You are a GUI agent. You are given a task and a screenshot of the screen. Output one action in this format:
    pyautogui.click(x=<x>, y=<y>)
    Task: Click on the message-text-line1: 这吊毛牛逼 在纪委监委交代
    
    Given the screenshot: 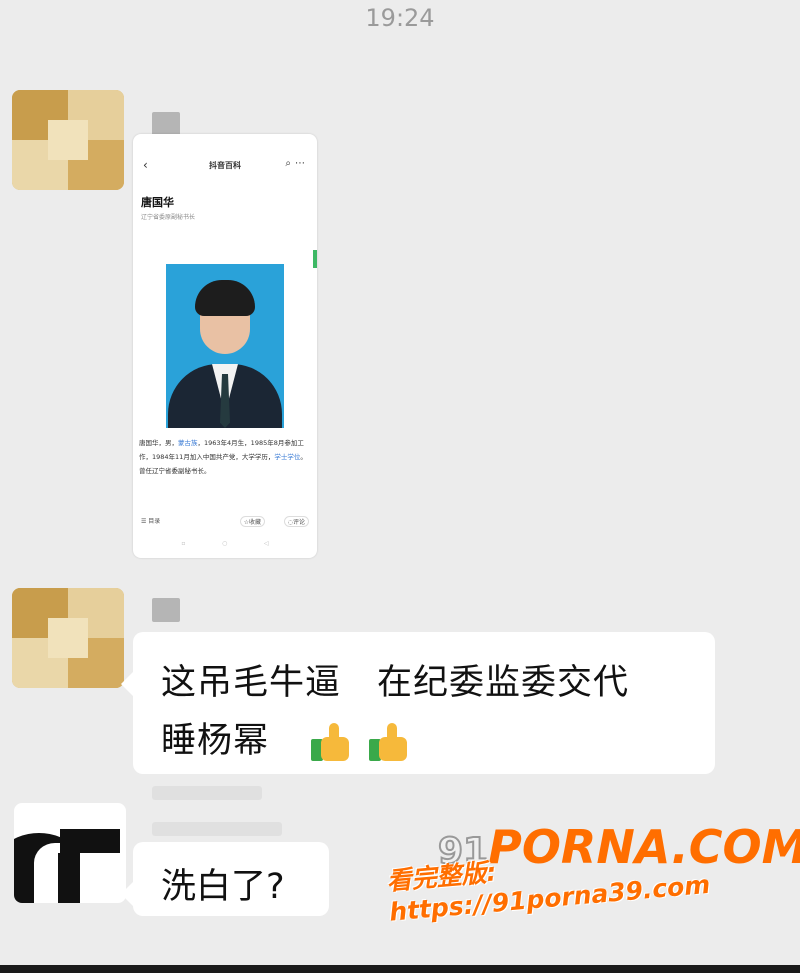 What is the action you would take?
    pyautogui.click(x=395, y=683)
    